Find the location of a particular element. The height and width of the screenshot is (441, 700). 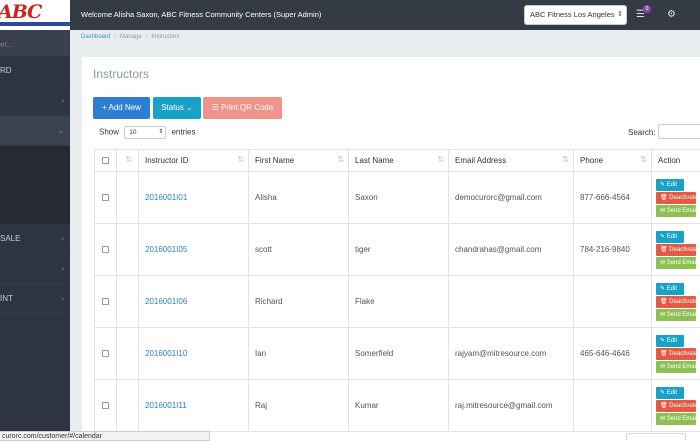

sidebar-item-dashboard: RD is located at coordinates (35, 71).